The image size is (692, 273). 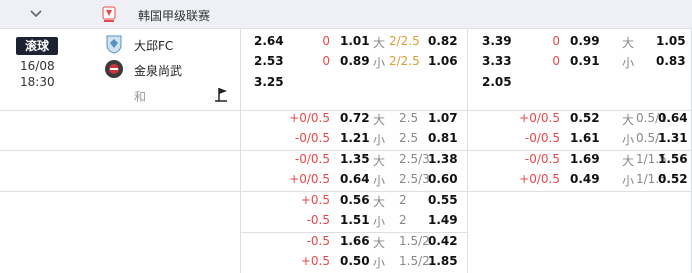 I want to click on ht-ou-under-odds: 0.83, so click(x=671, y=61).